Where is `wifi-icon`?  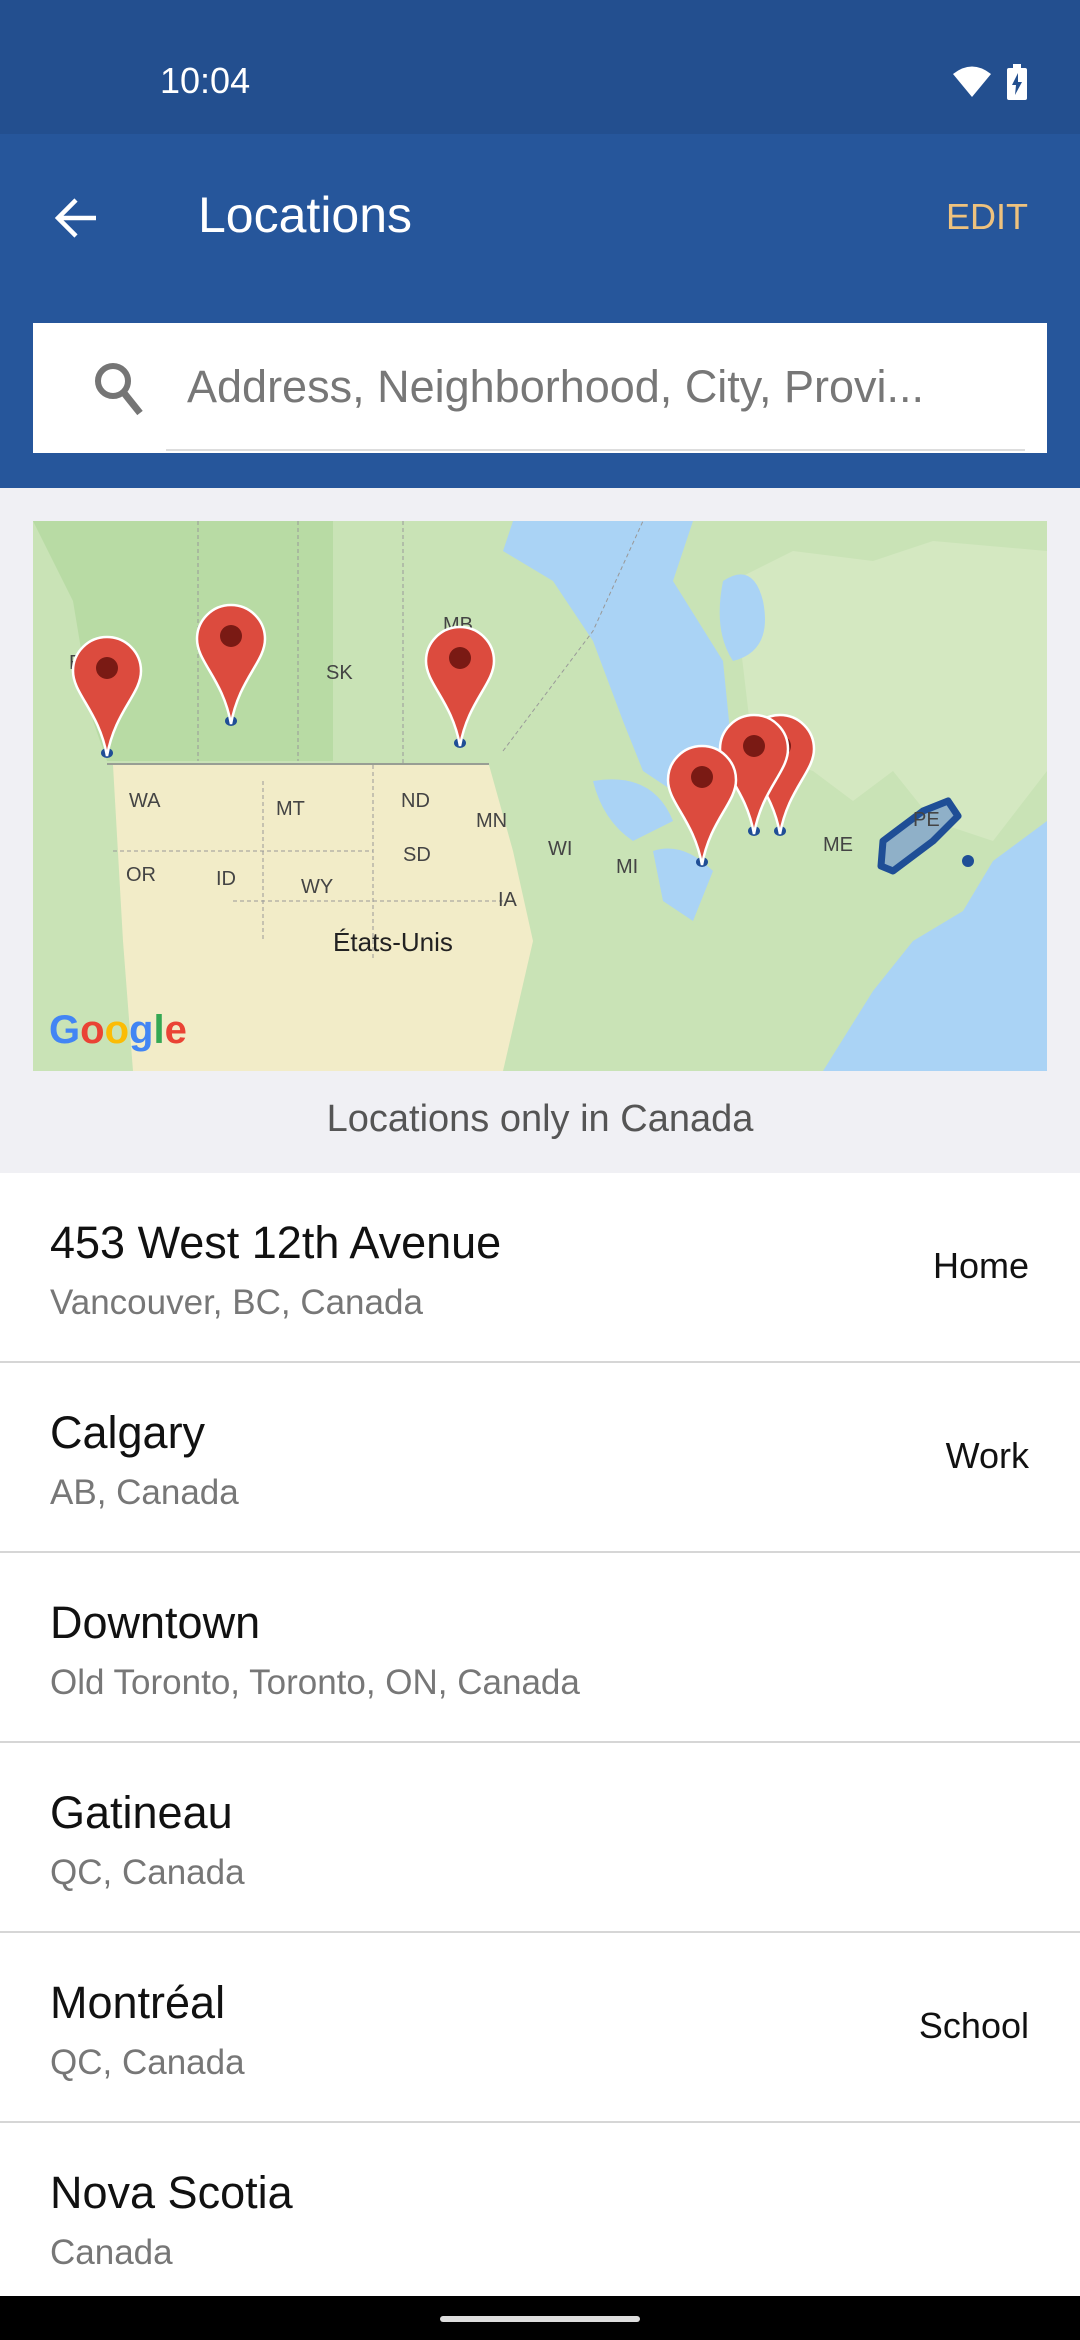
wifi-icon is located at coordinates (972, 81).